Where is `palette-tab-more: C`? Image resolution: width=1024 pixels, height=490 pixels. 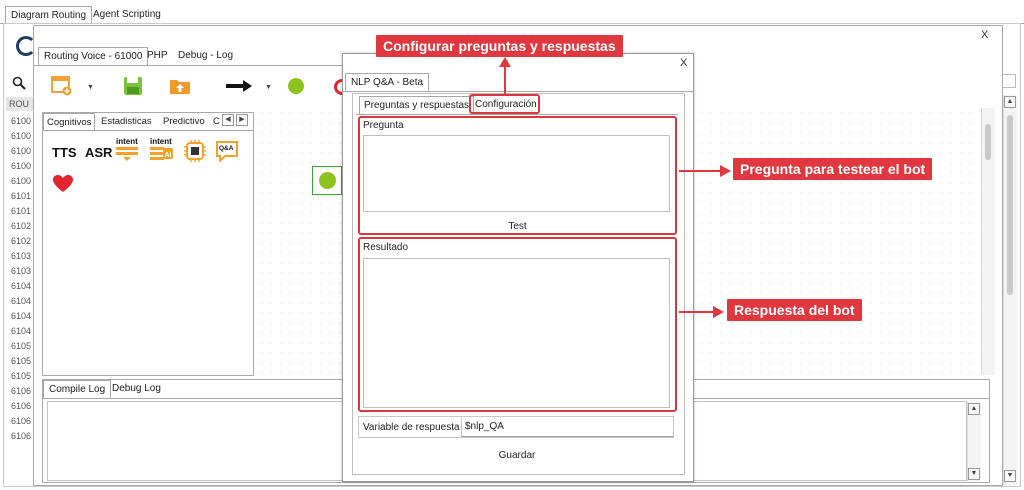
palette-tab-more: C is located at coordinates (216, 122).